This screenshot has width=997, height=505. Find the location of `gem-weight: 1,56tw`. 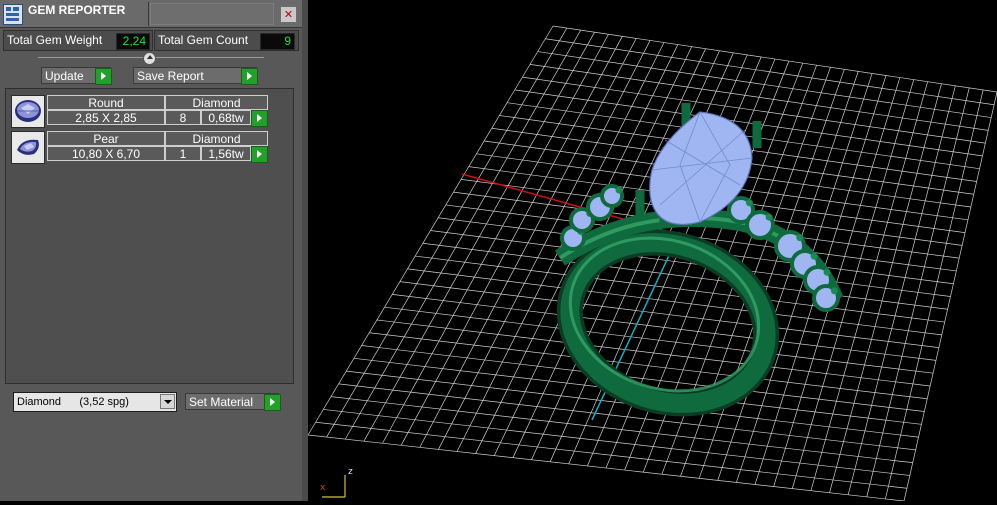

gem-weight: 1,56tw is located at coordinates (226, 153).